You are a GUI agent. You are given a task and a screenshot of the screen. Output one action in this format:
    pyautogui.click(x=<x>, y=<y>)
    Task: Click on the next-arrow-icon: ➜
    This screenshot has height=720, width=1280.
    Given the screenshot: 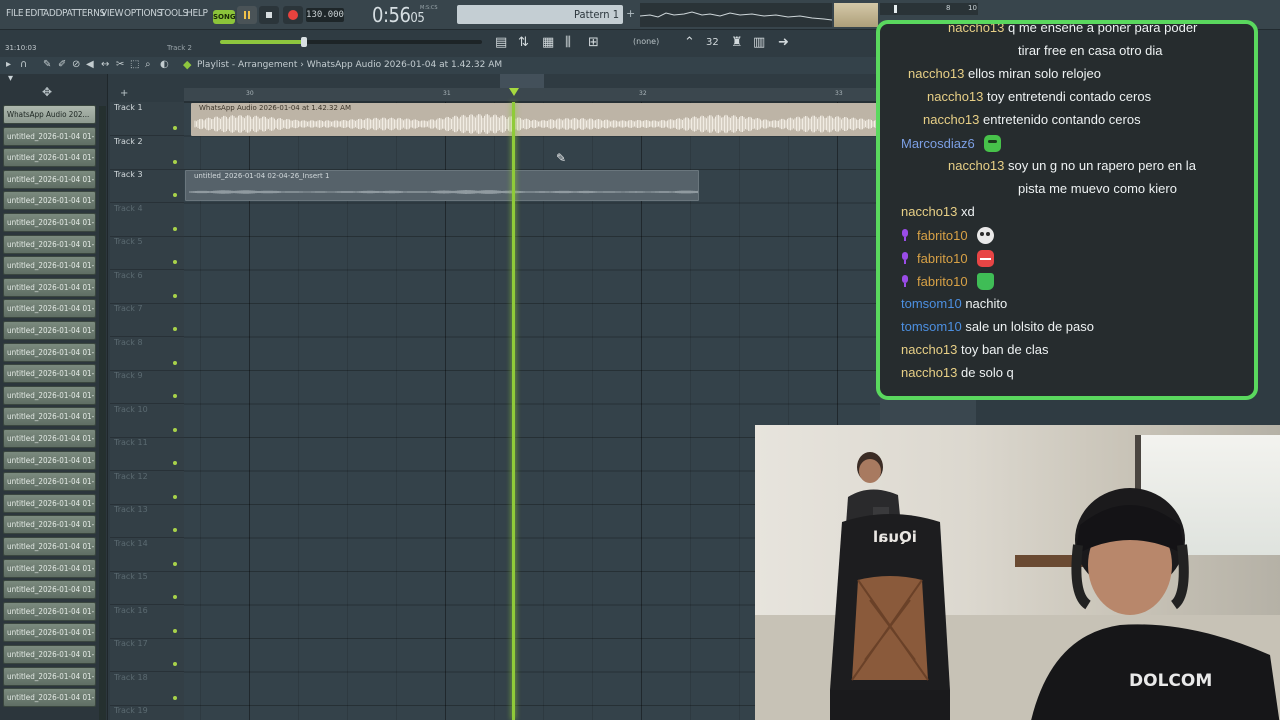 What is the action you would take?
    pyautogui.click(x=783, y=42)
    